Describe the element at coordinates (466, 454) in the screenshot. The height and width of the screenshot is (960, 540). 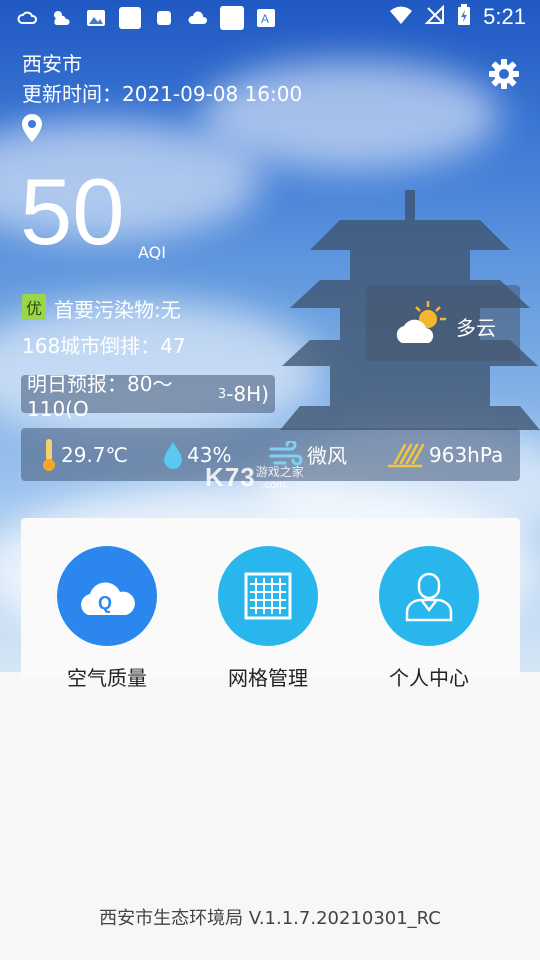
I see `pressure-value: 963hPa` at that location.